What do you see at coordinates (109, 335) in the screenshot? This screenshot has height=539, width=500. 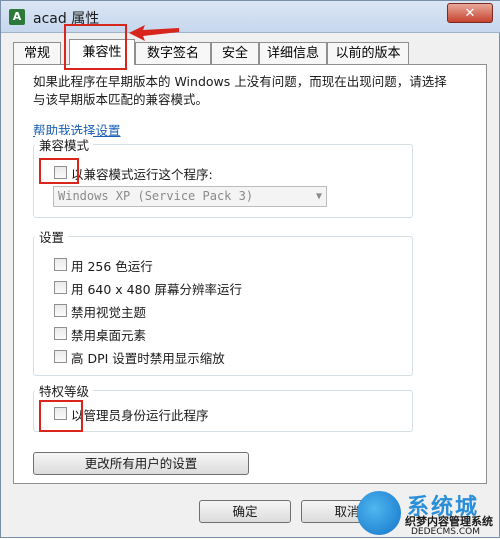 I see `disable-desktop-composition-label: 禁用桌面元素` at bounding box center [109, 335].